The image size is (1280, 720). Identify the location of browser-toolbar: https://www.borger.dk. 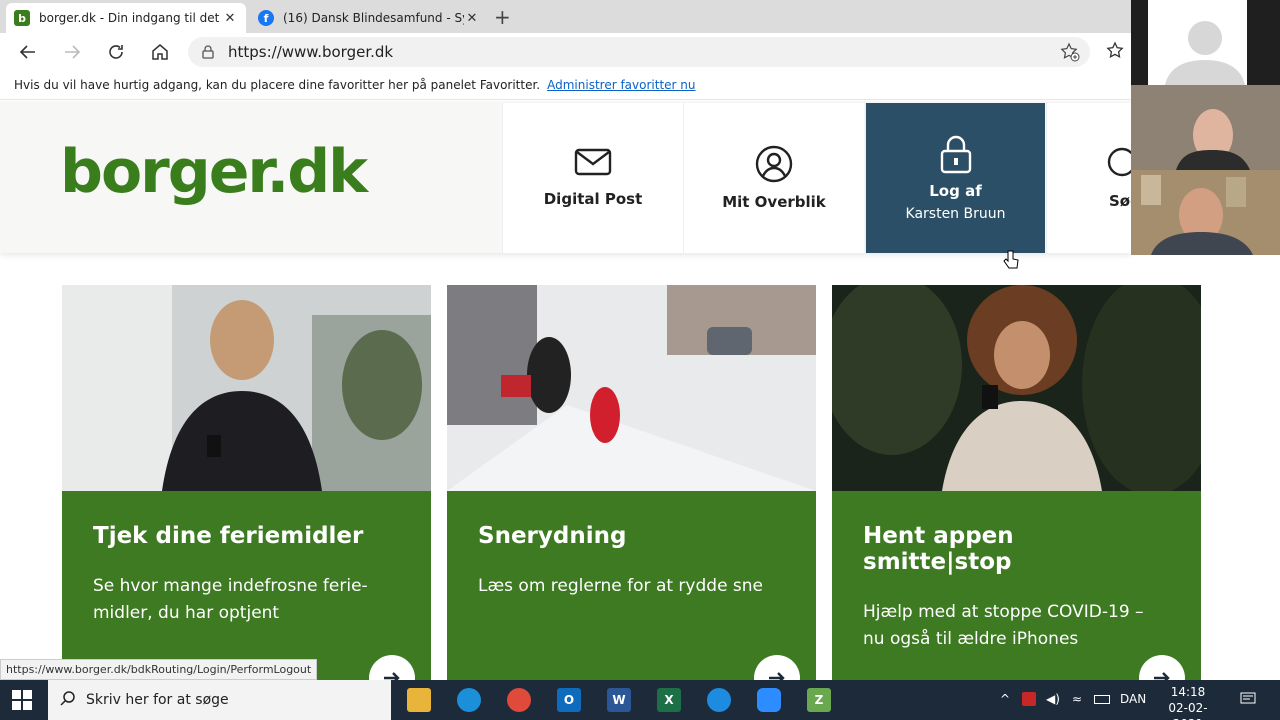
(565, 51).